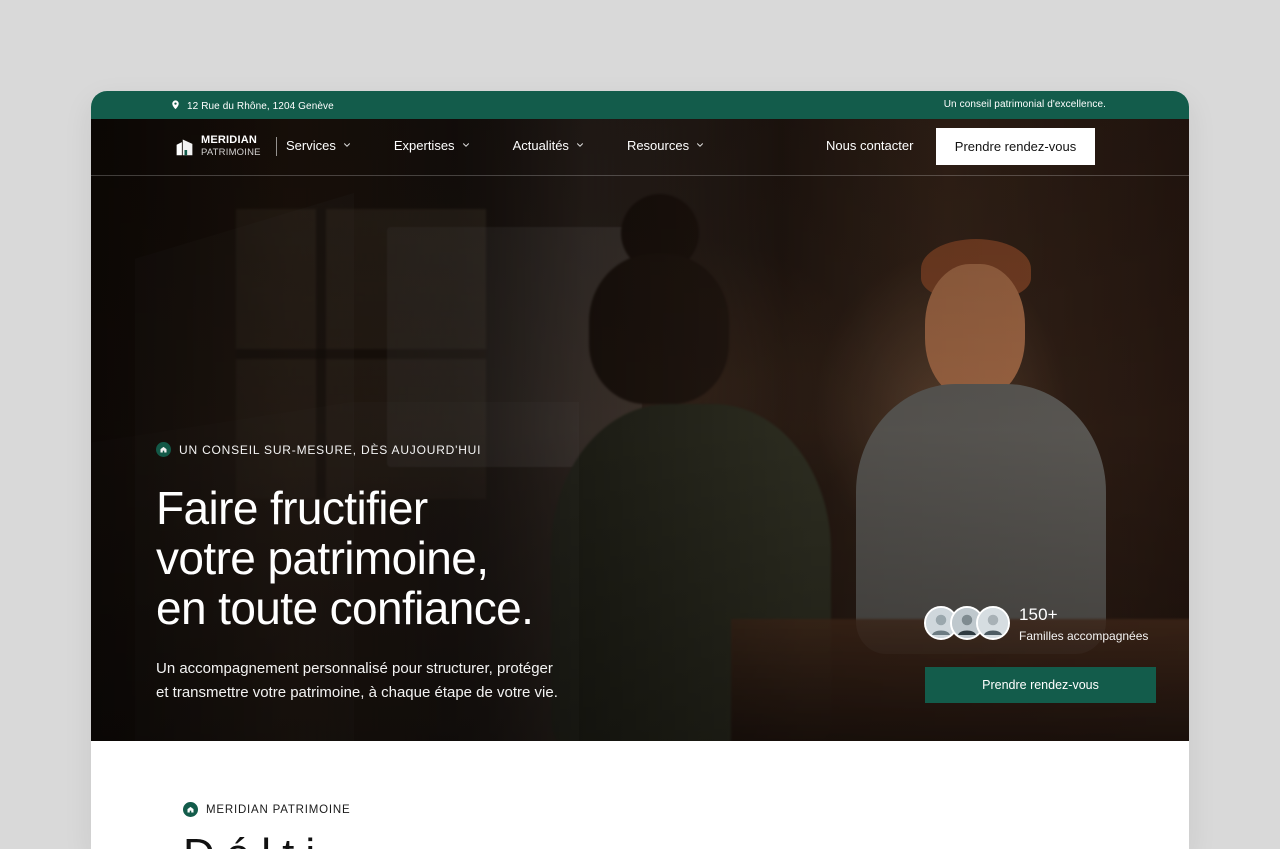 This screenshot has height=849, width=1280. Describe the element at coordinates (1038, 614) in the screenshot. I see `stats-value: 150+` at that location.